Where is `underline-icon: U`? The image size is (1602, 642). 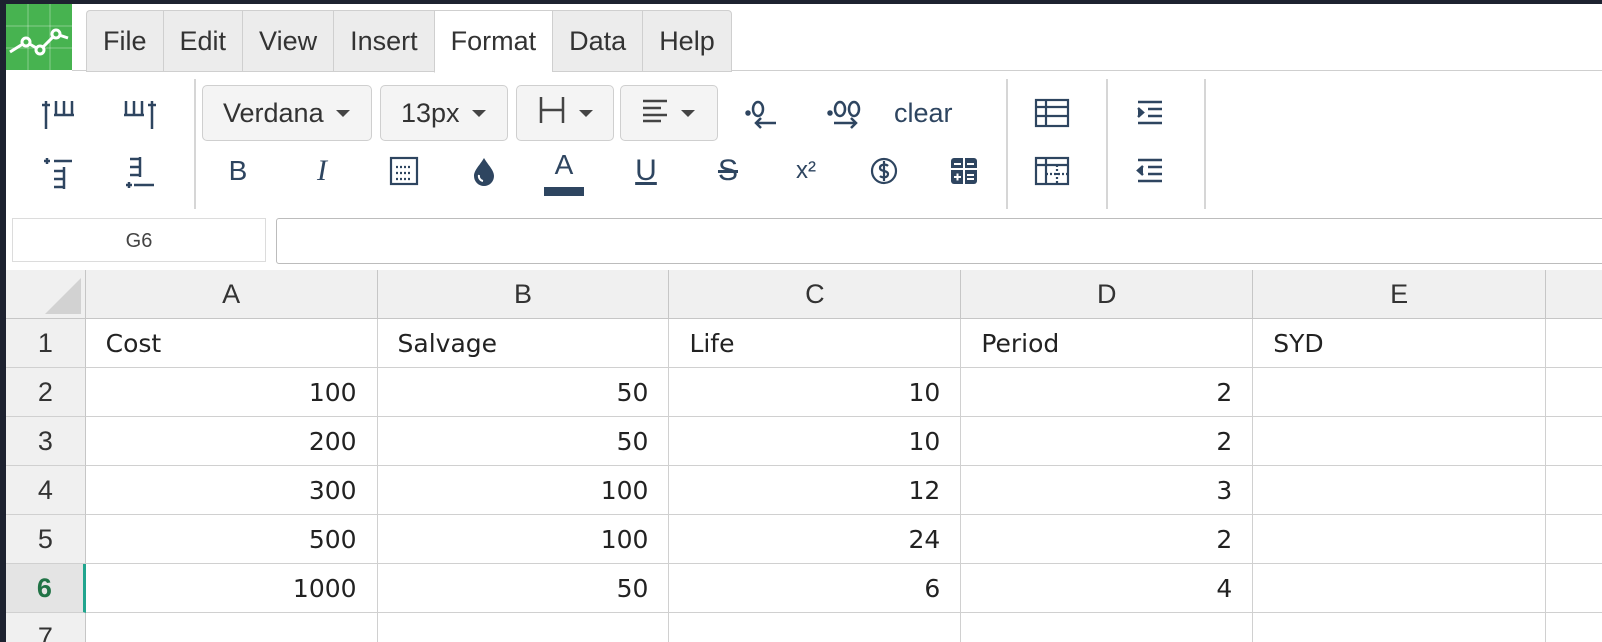
underline-icon: U is located at coordinates (646, 171).